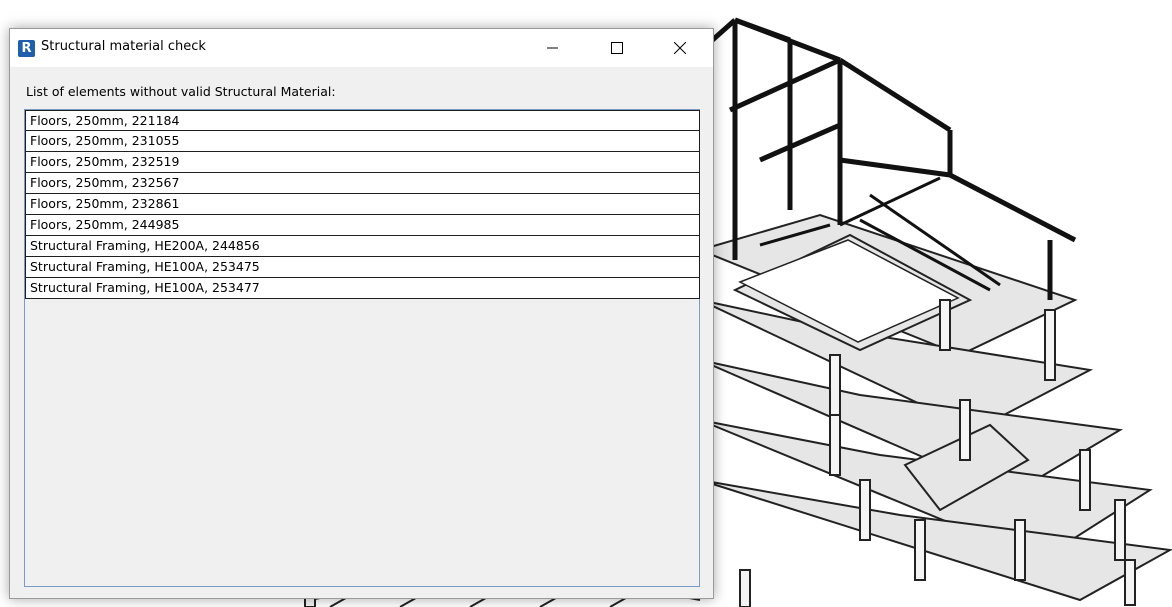 This screenshot has width=1172, height=607. Describe the element at coordinates (362, 120) in the screenshot. I see `list-item: Floors, 250mm, 221184` at that location.